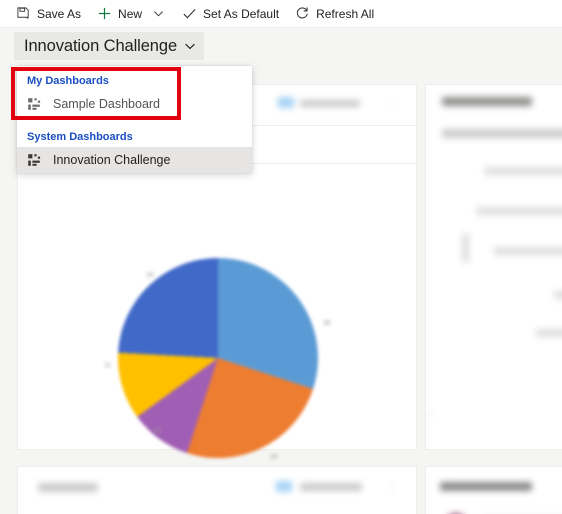 This screenshot has width=562, height=514. I want to click on dashboard-title-row: Innovation Challenge, so click(281, 45).